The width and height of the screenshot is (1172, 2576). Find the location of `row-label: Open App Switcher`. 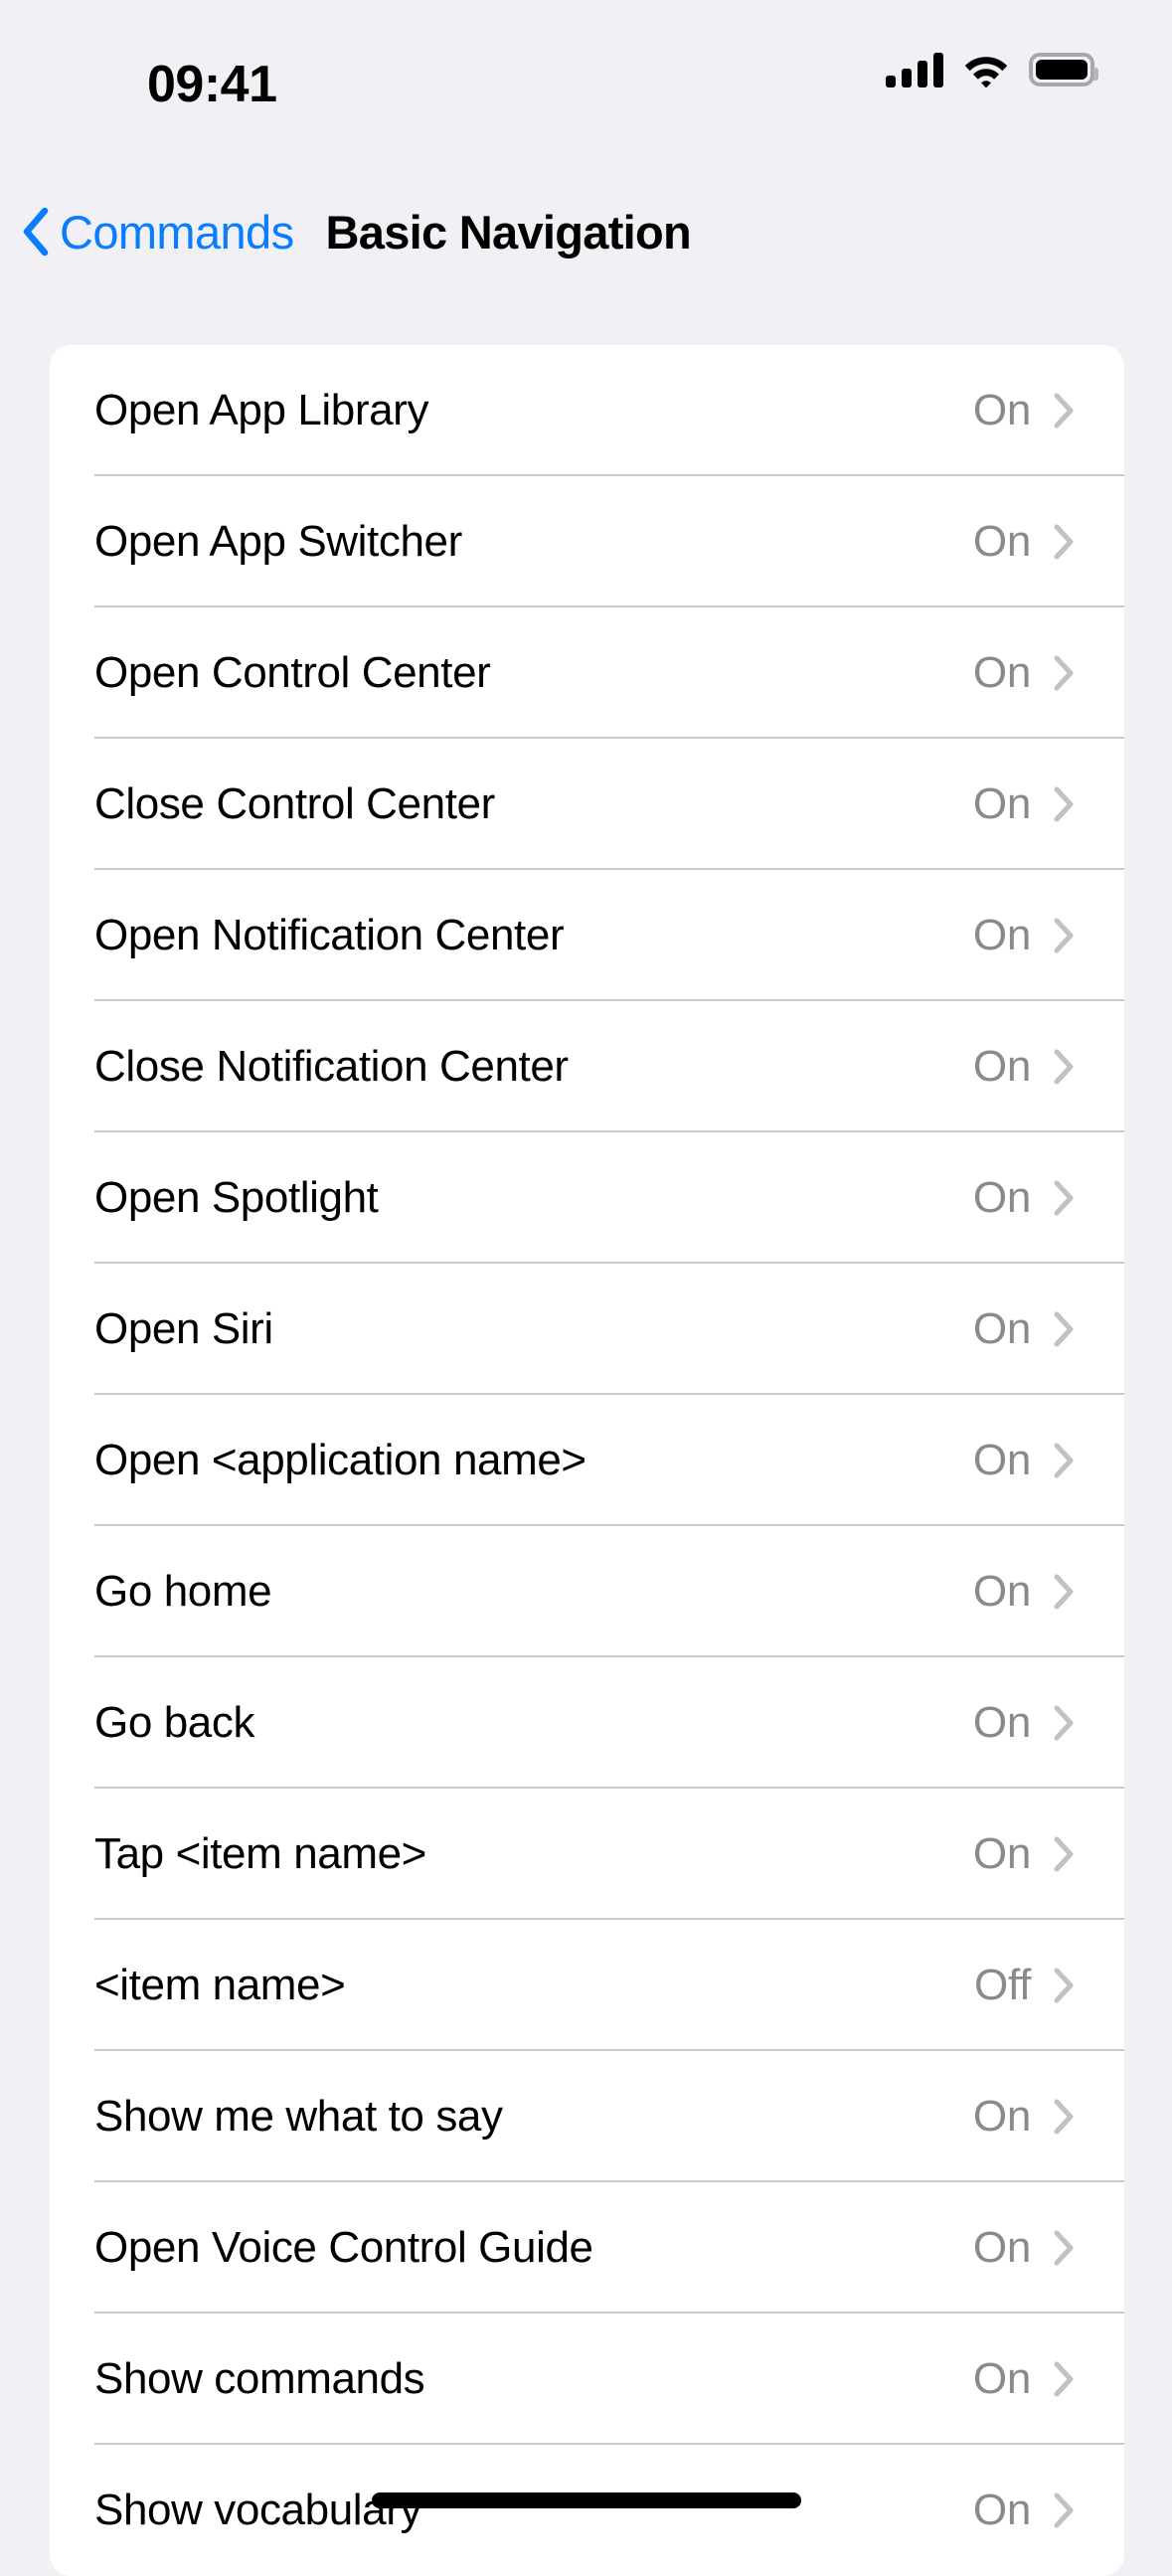

row-label: Open App Switcher is located at coordinates (278, 541).